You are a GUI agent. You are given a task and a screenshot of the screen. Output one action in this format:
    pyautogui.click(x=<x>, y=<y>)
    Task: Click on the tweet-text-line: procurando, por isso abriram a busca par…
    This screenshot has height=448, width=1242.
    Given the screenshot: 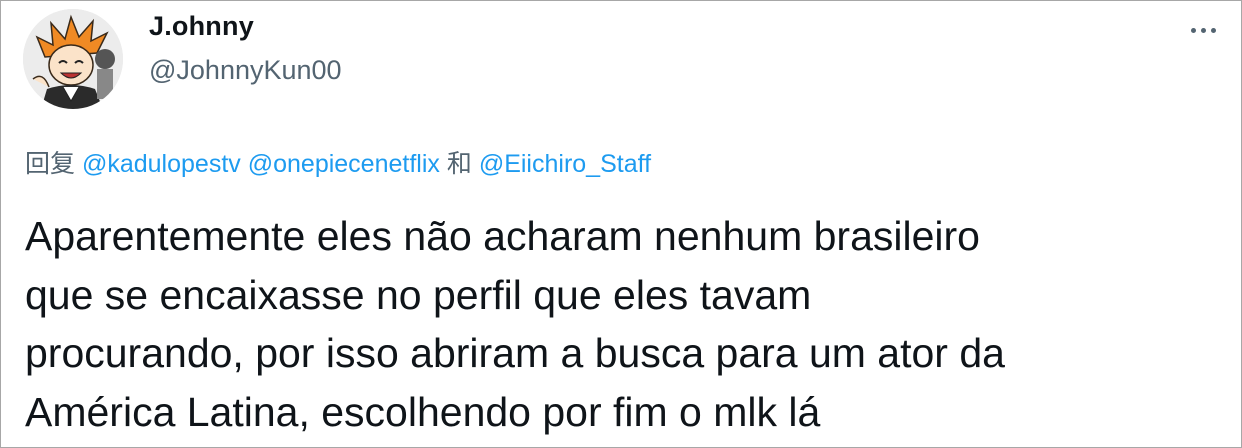 What is the action you would take?
    pyautogui.click(x=515, y=353)
    